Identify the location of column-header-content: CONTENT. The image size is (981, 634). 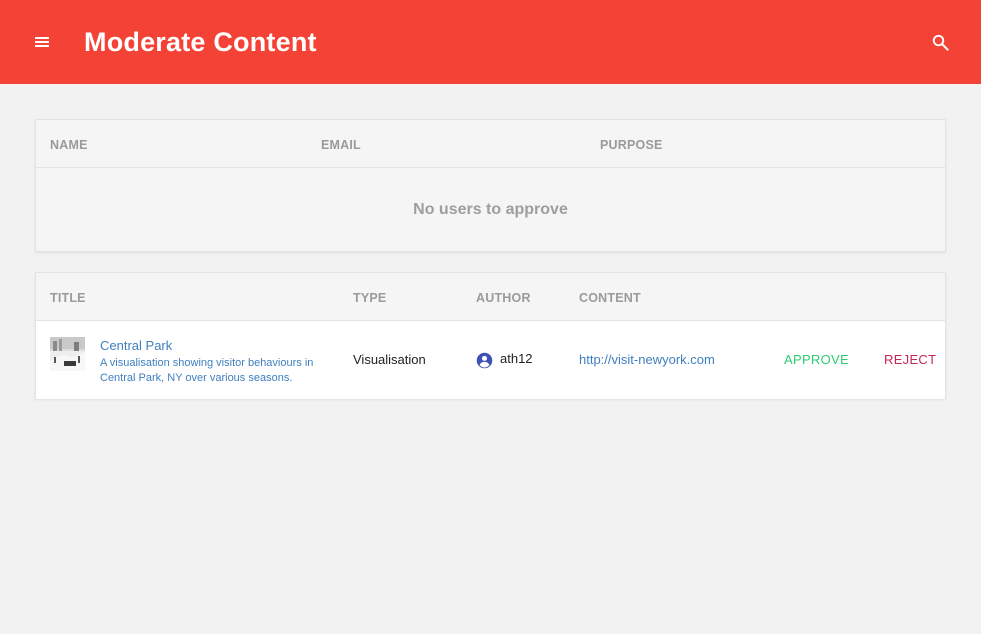
(610, 298).